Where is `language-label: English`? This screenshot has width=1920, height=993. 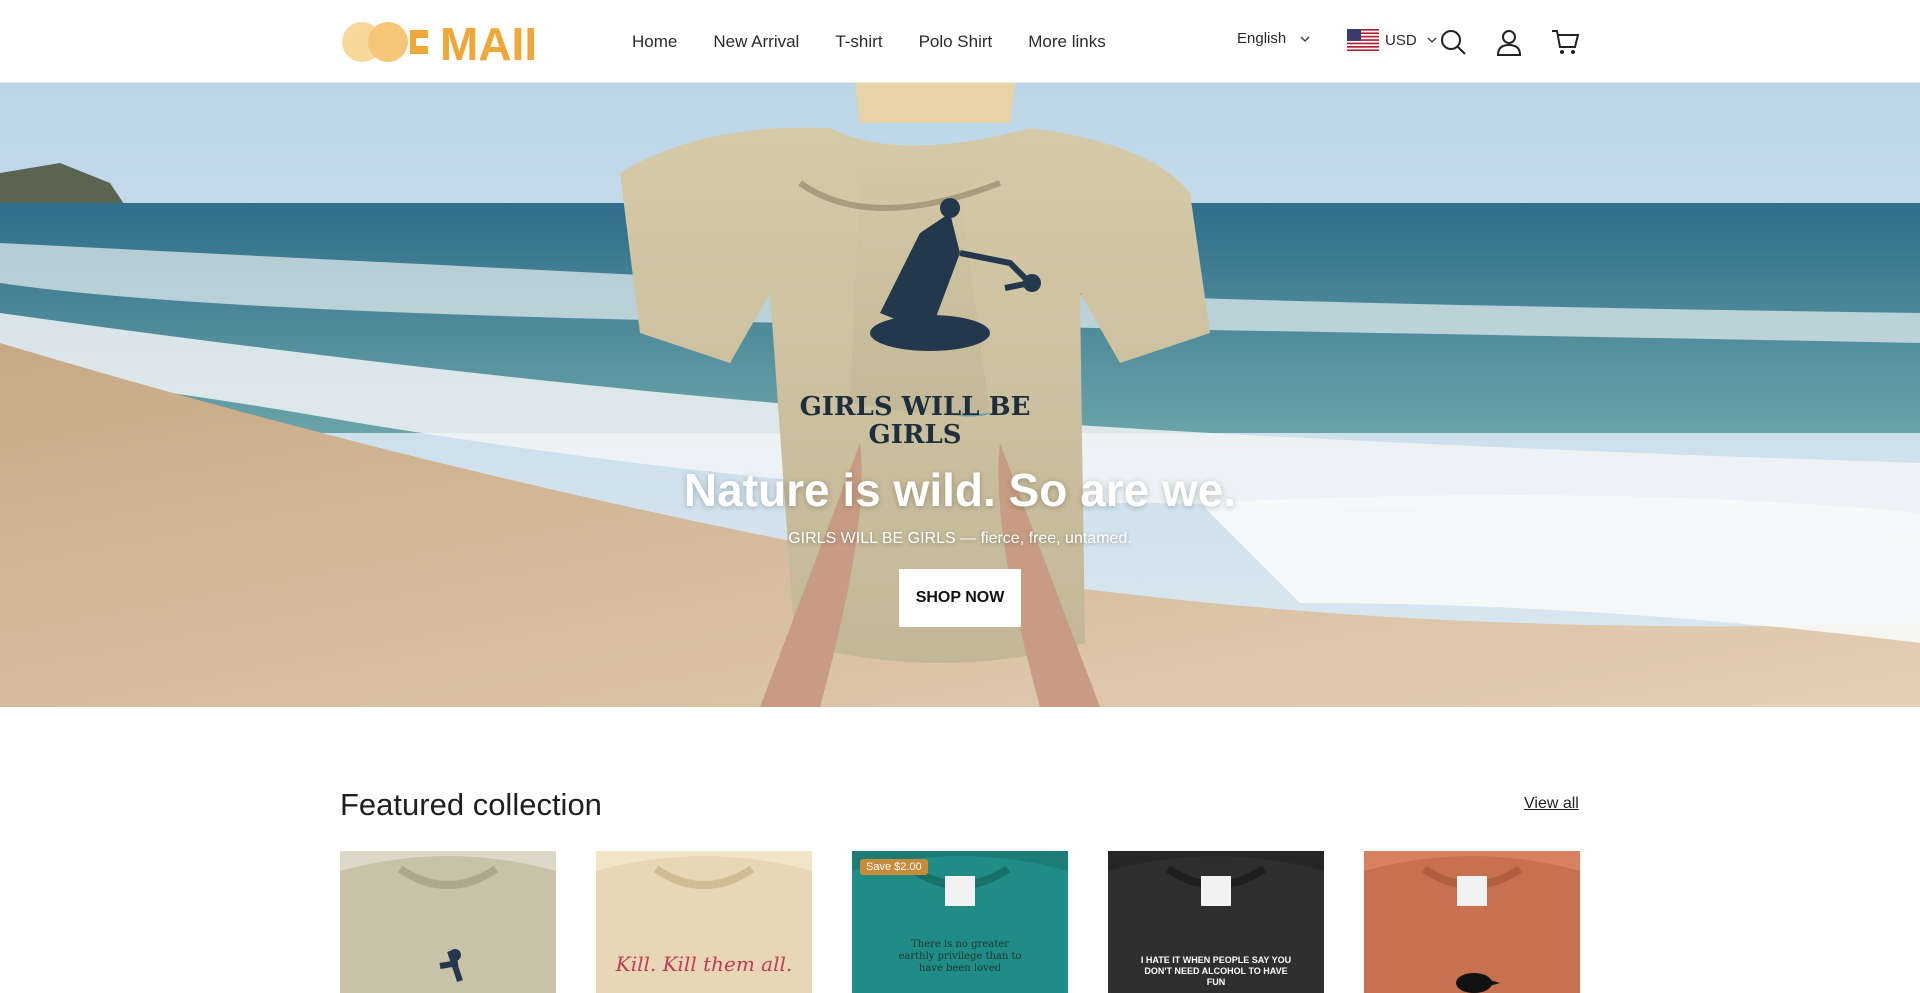 language-label: English is located at coordinates (1262, 38).